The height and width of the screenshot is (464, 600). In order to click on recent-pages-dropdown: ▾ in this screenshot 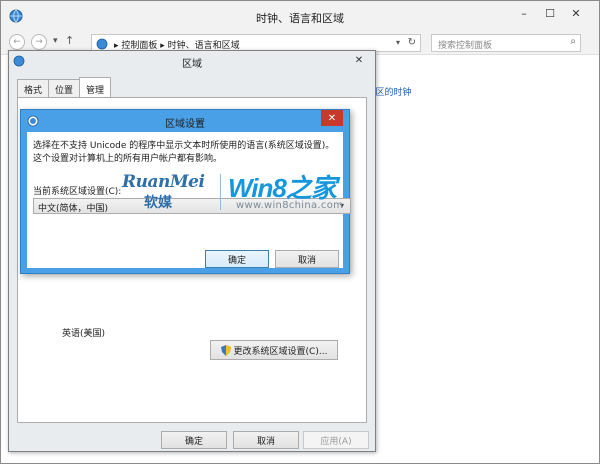, I will do `click(55, 41)`.